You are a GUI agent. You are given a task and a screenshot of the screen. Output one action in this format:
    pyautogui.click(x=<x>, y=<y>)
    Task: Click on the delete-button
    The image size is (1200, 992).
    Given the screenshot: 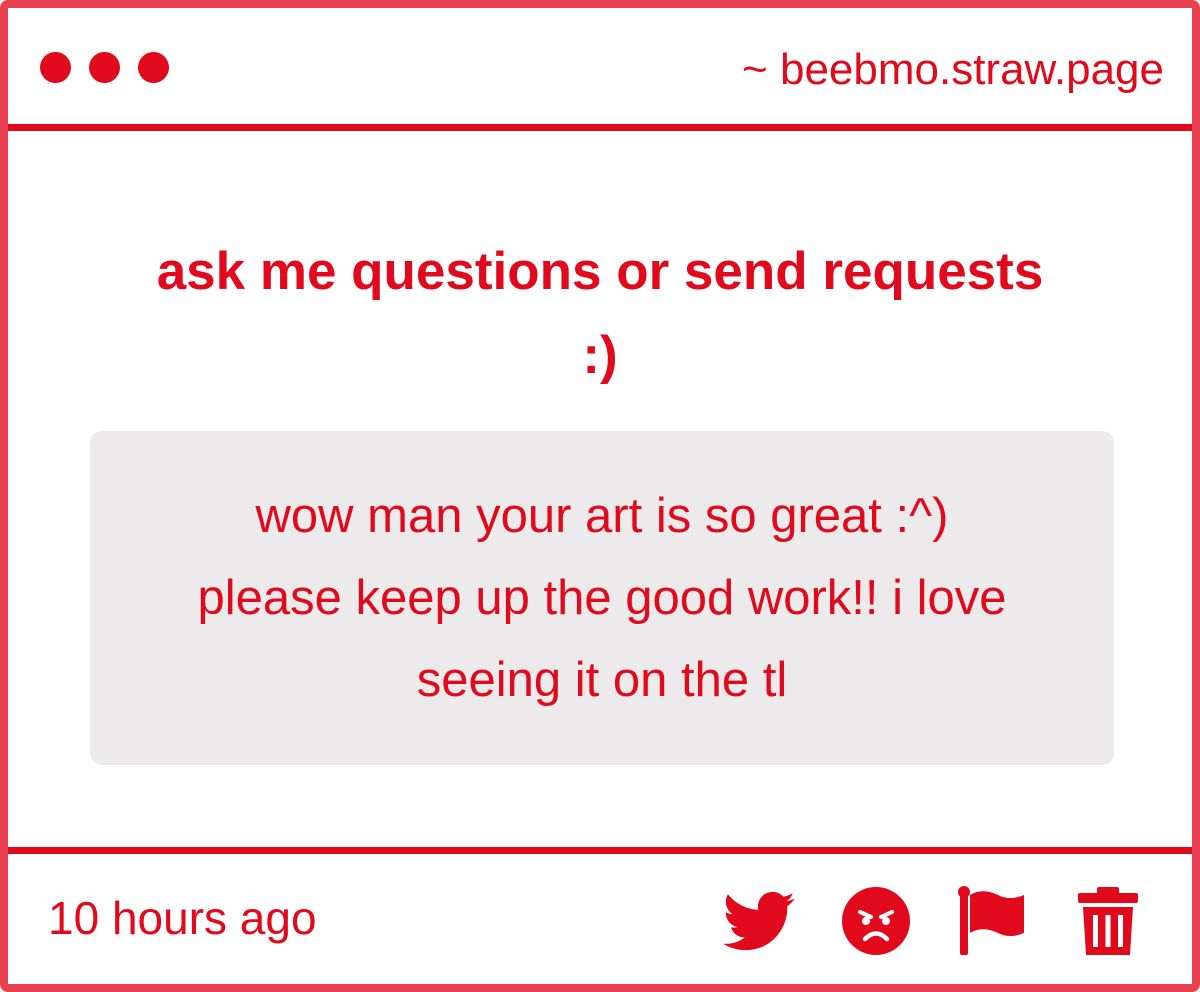 What is the action you would take?
    pyautogui.click(x=1108, y=921)
    